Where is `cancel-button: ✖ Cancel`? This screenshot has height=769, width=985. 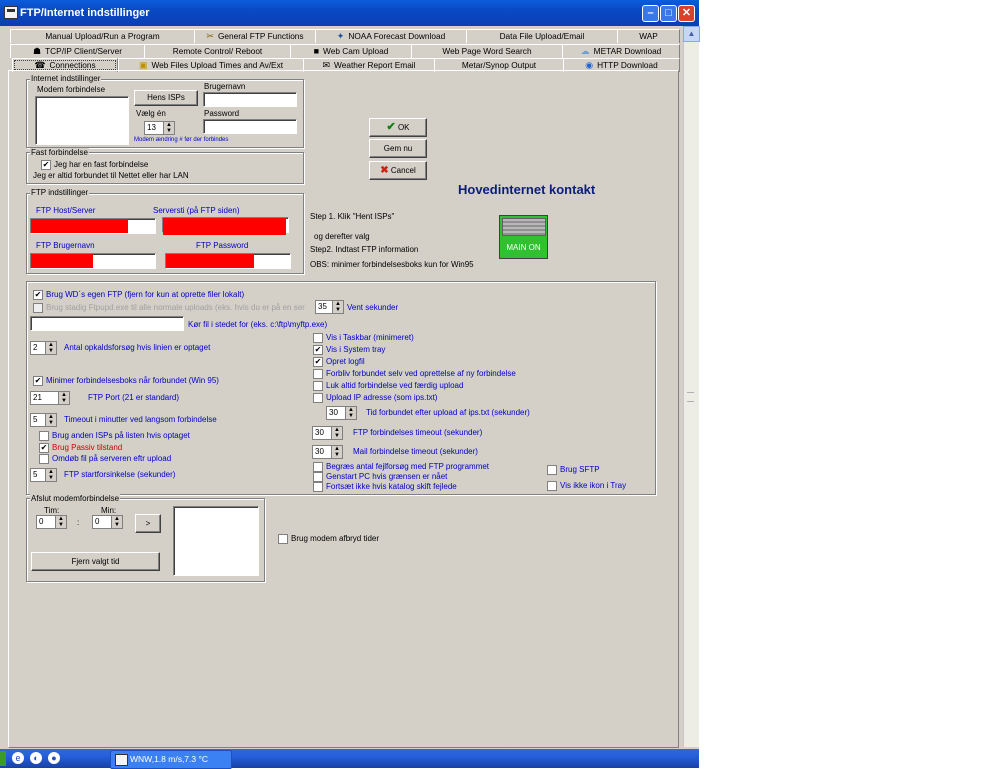
cancel-button: ✖ Cancel is located at coordinates (398, 170).